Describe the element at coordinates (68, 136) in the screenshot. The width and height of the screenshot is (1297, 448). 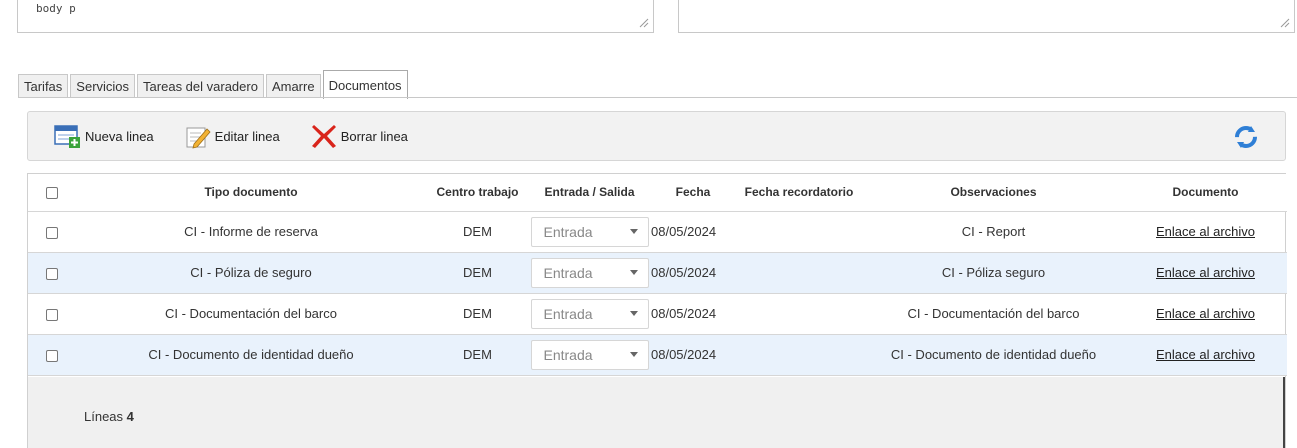
I see `new-row-icon` at that location.